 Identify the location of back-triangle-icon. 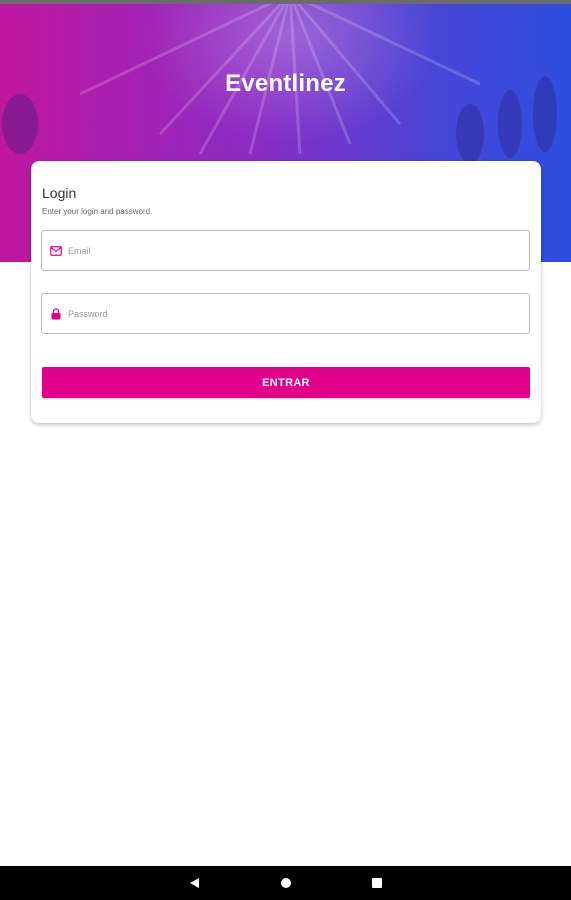
(195, 883).